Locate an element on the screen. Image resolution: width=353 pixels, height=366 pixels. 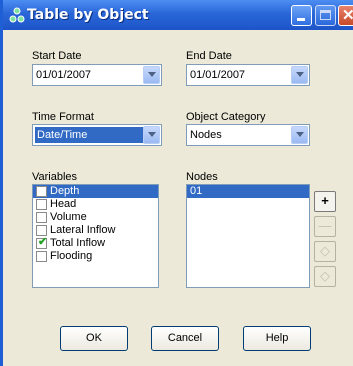
variables-label: Variables is located at coordinates (55, 177).